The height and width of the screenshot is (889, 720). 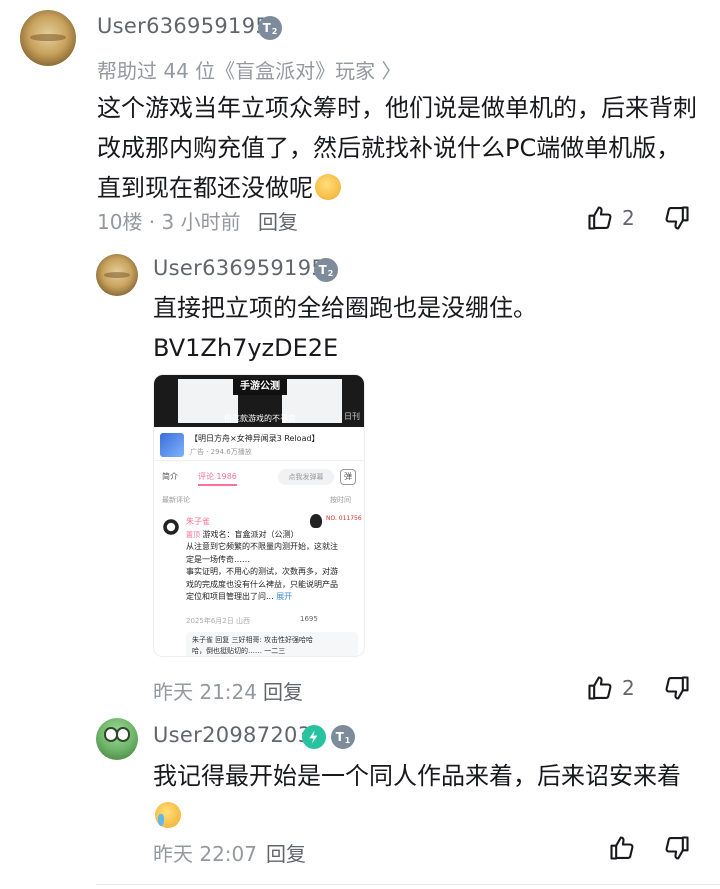 I want to click on sort-newest: 最新评论, so click(x=176, y=500).